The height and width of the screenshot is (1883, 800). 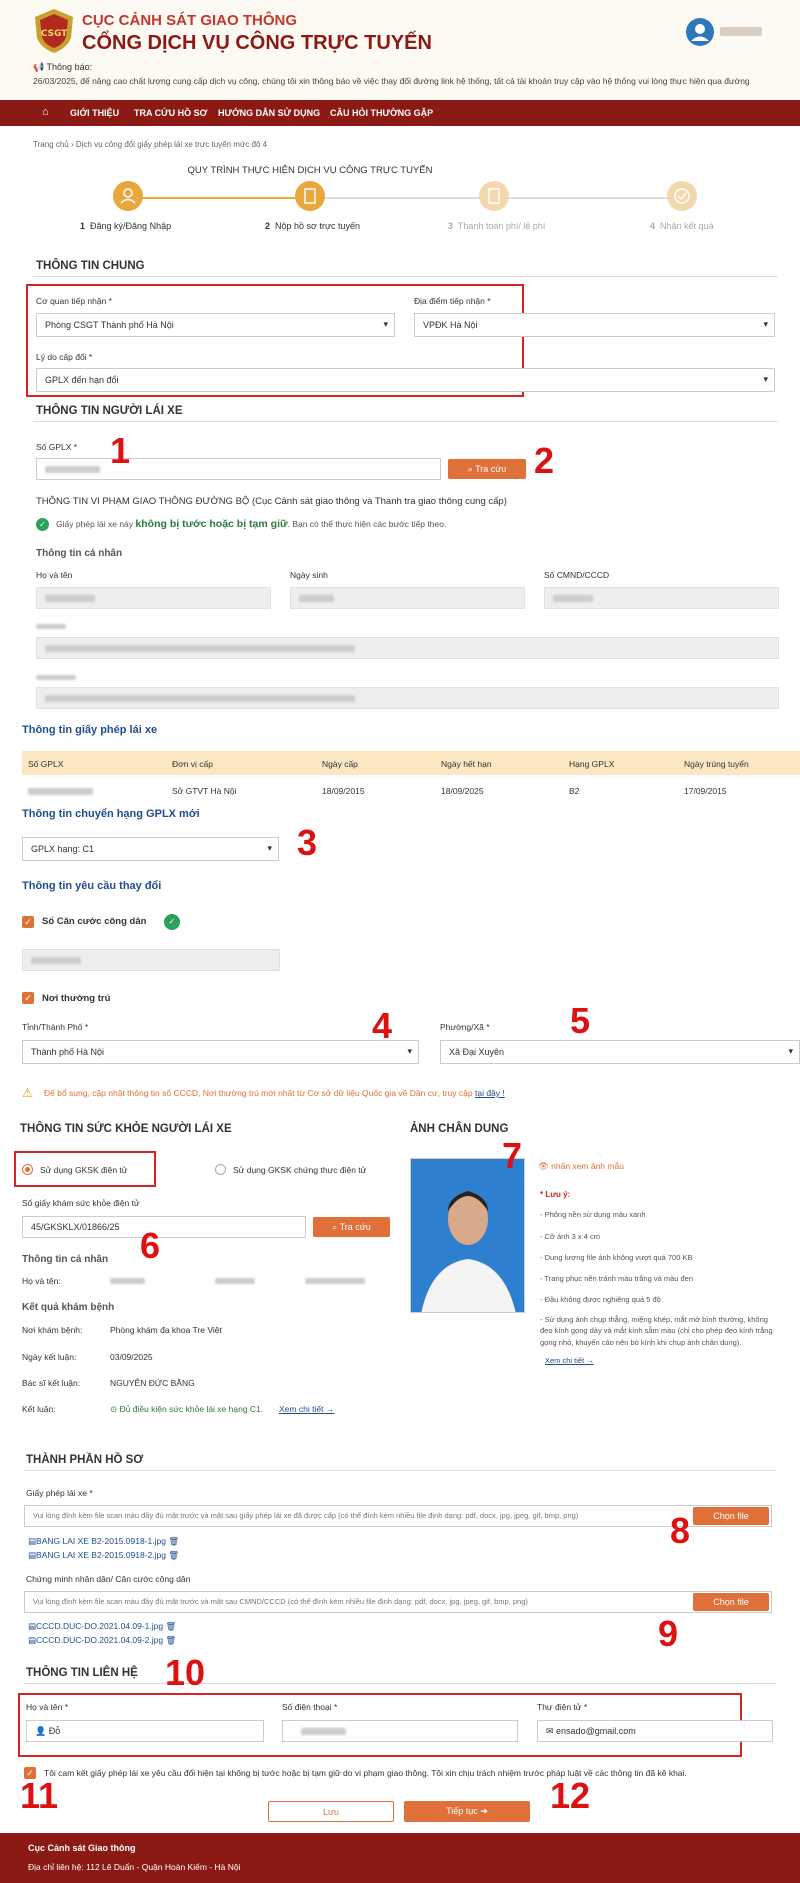 I want to click on section-title-docs: THÀNH PHẦN HỒ SƠ, so click(x=85, y=1460).